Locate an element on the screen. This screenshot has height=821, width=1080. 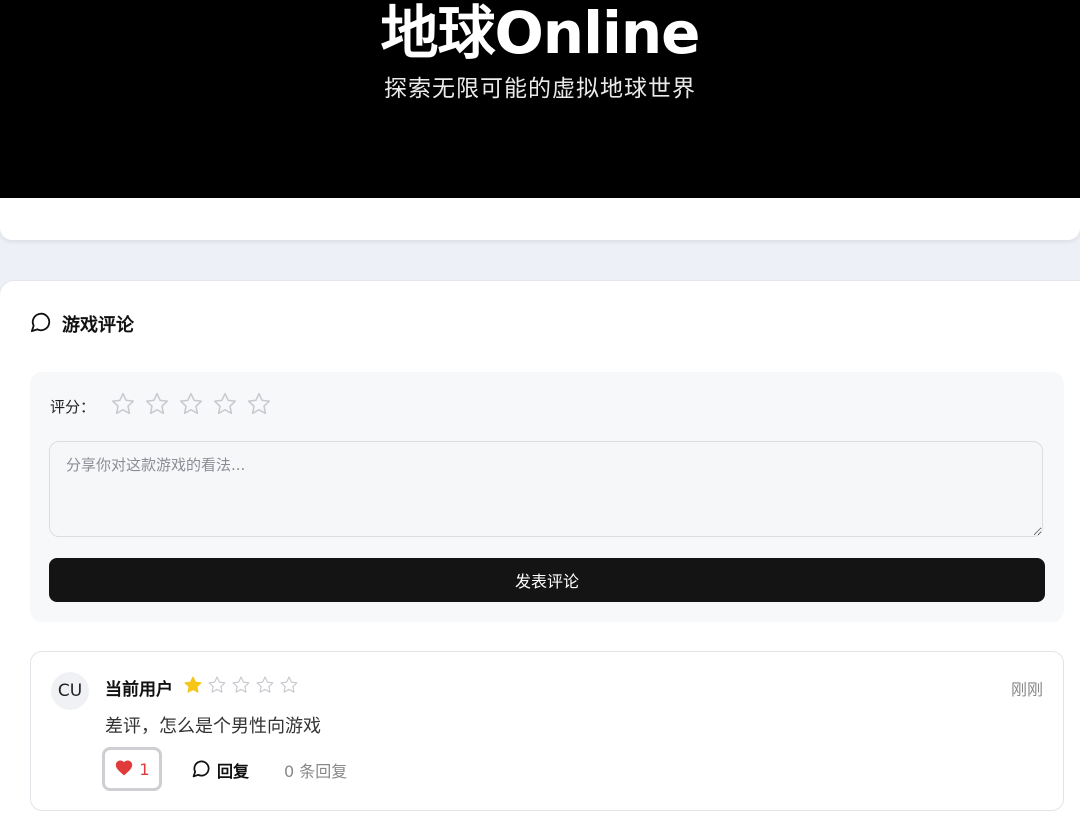
hero-bottom-panel is located at coordinates (540, 219).